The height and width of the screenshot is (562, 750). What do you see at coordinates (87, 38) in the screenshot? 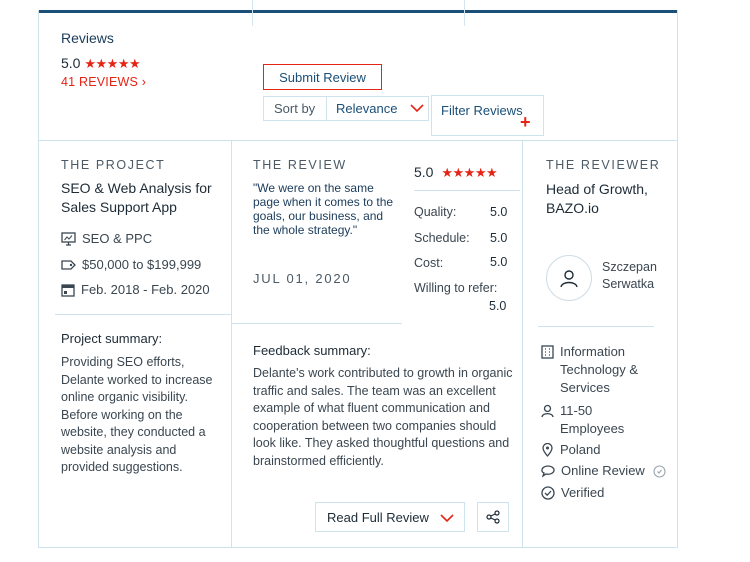
I see `reviews-heading: Reviews` at bounding box center [87, 38].